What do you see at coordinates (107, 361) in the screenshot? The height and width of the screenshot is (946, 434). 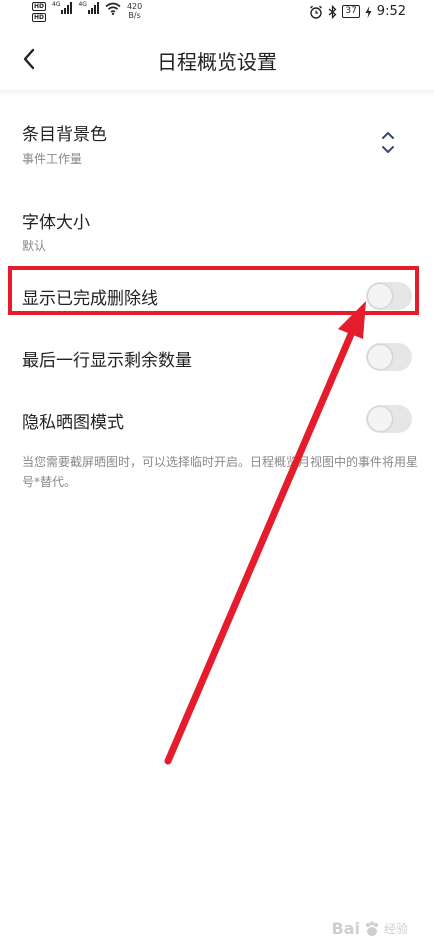 I see `setting-label-last-row-count: 最后一行显示剩余数量` at bounding box center [107, 361].